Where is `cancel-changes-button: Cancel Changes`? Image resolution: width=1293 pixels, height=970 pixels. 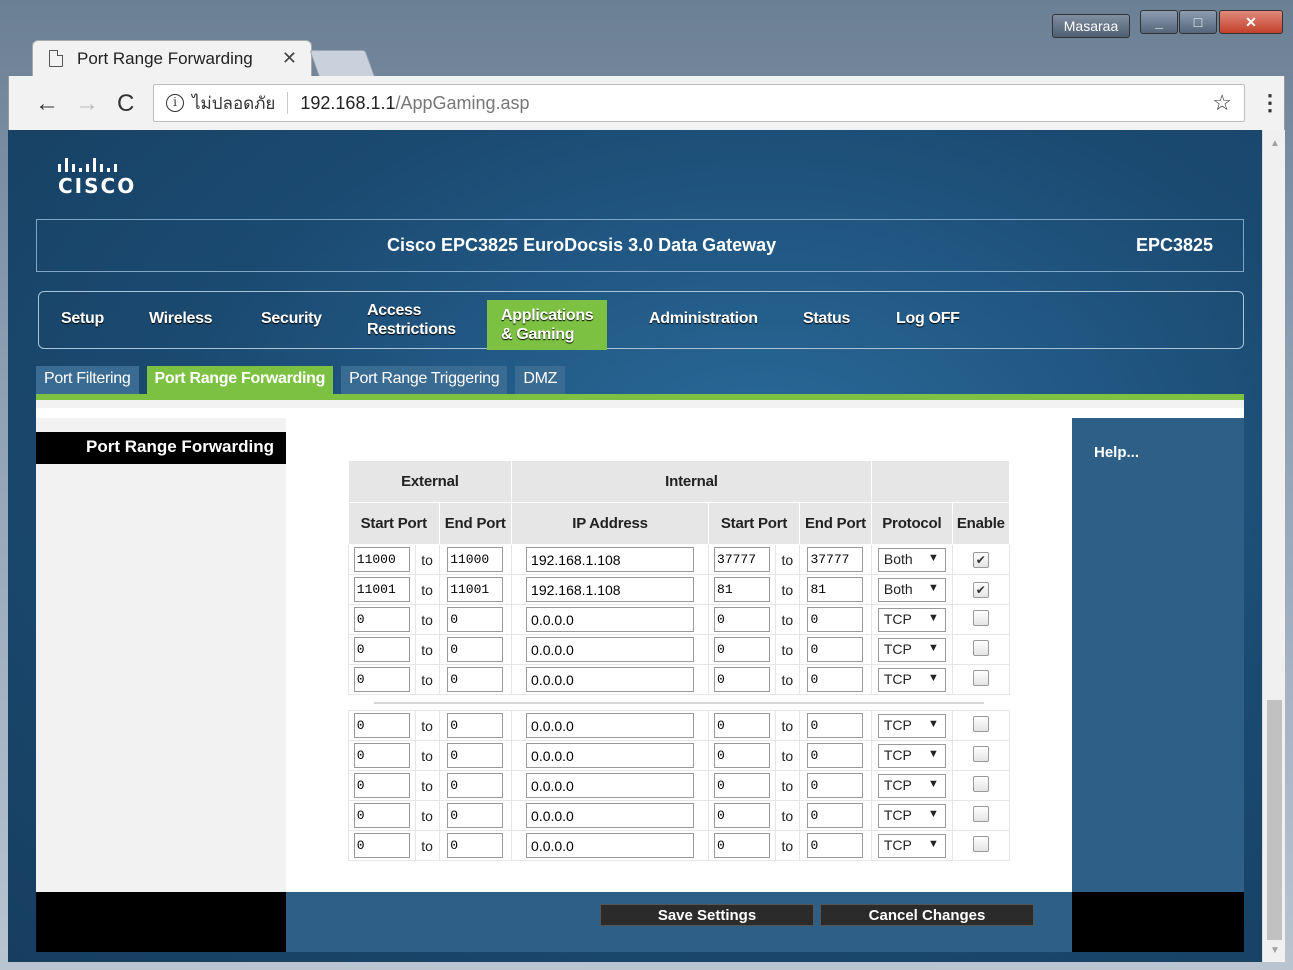 cancel-changes-button: Cancel Changes is located at coordinates (927, 915).